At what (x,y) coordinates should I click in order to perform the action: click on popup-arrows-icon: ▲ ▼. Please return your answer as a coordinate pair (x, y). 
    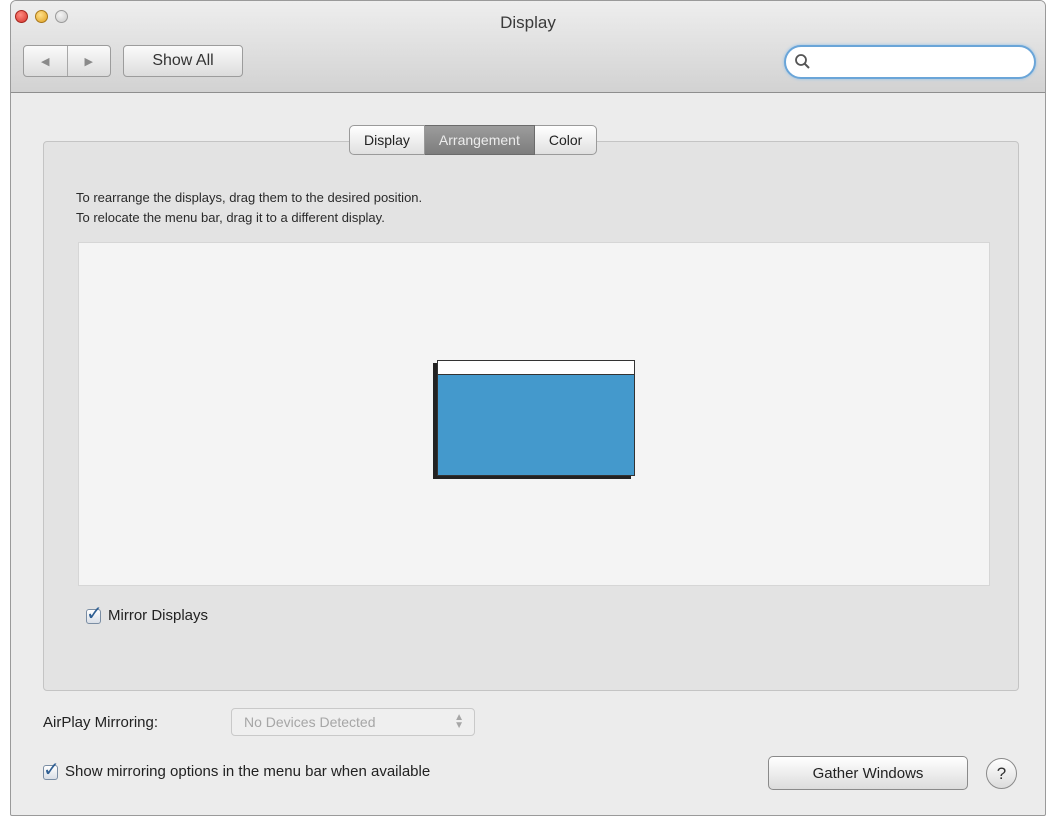
    Looking at the image, I should click on (459, 721).